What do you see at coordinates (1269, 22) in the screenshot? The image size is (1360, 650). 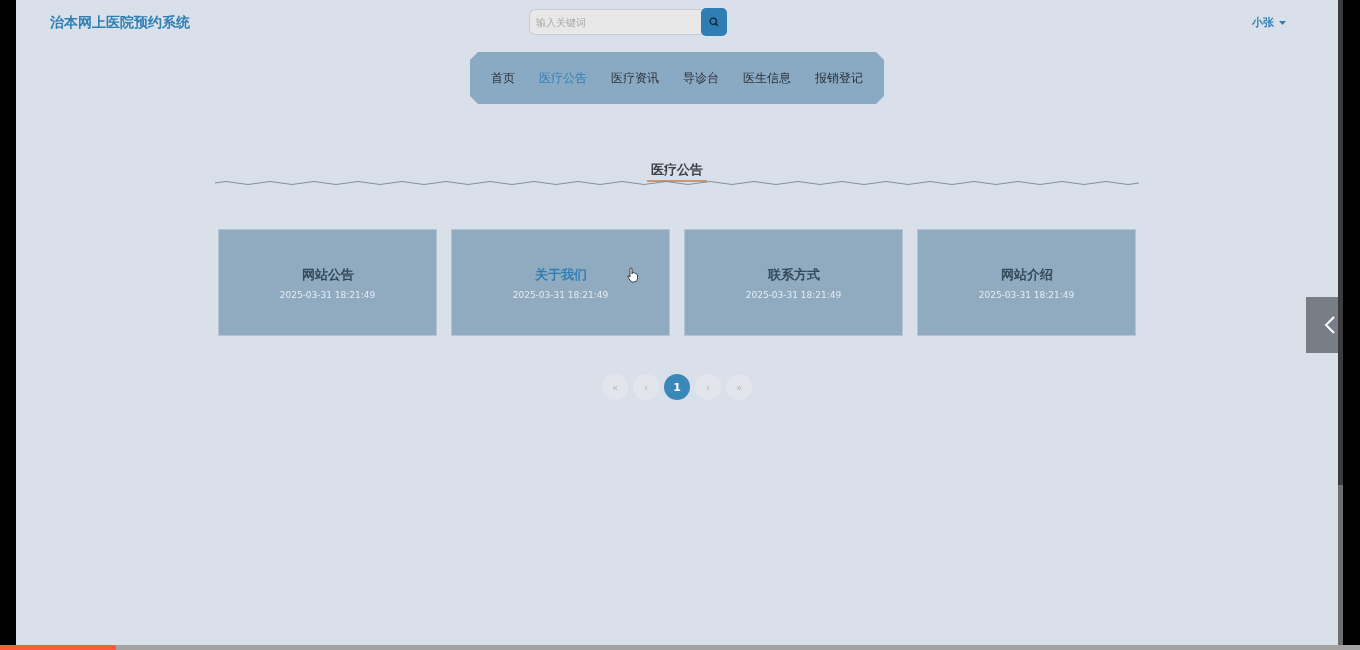 I see `user-menu: 小张` at bounding box center [1269, 22].